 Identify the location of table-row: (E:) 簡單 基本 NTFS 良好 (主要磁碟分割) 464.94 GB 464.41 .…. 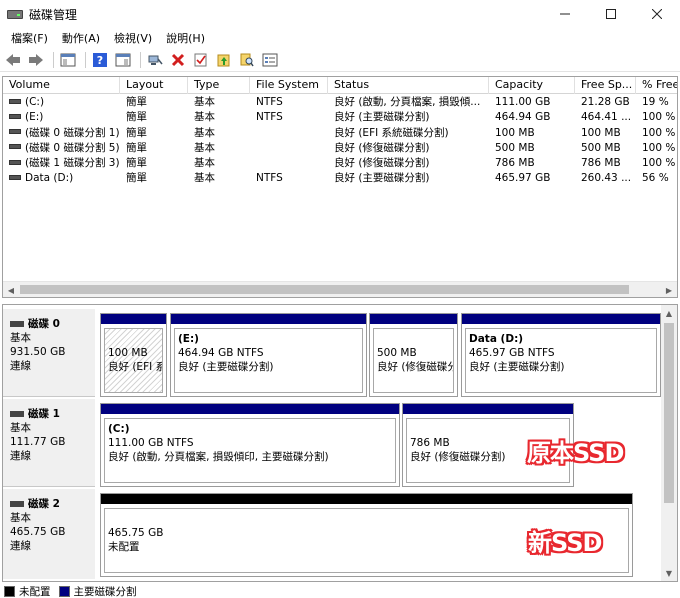
(340, 117).